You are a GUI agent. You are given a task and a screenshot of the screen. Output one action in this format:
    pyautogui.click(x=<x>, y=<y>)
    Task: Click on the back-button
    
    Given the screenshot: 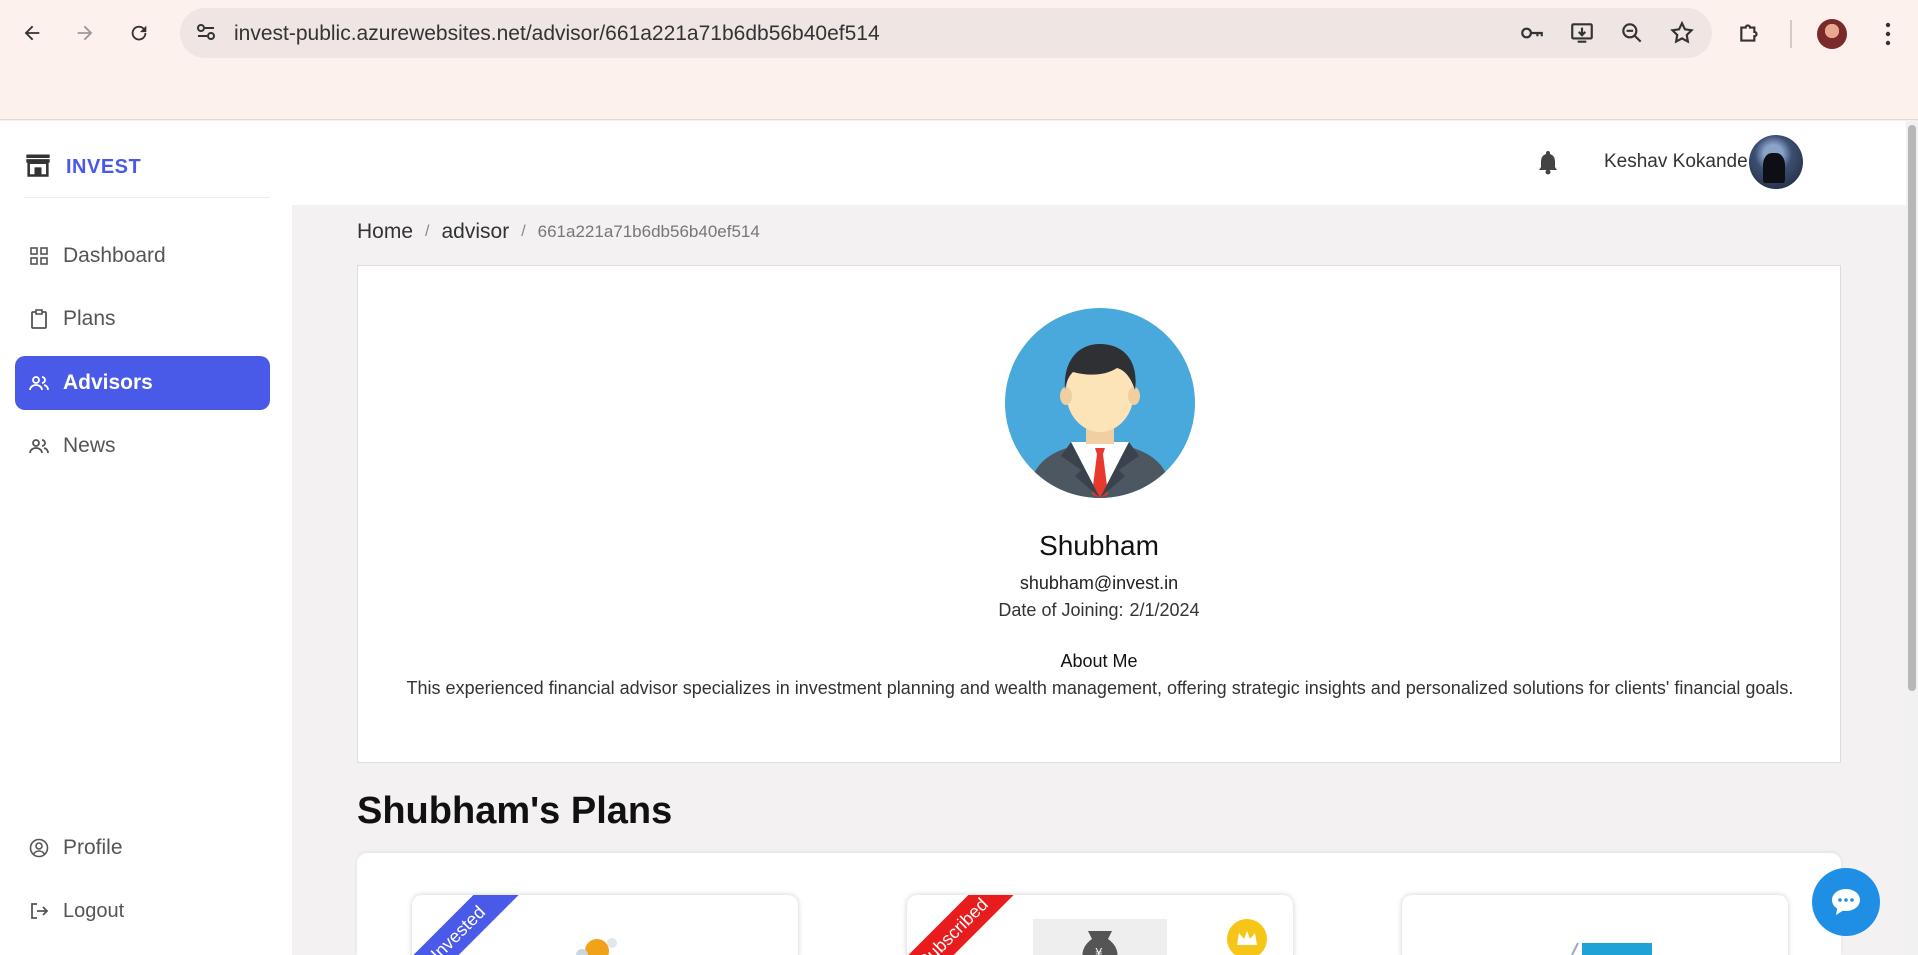 What is the action you would take?
    pyautogui.click(x=32, y=33)
    